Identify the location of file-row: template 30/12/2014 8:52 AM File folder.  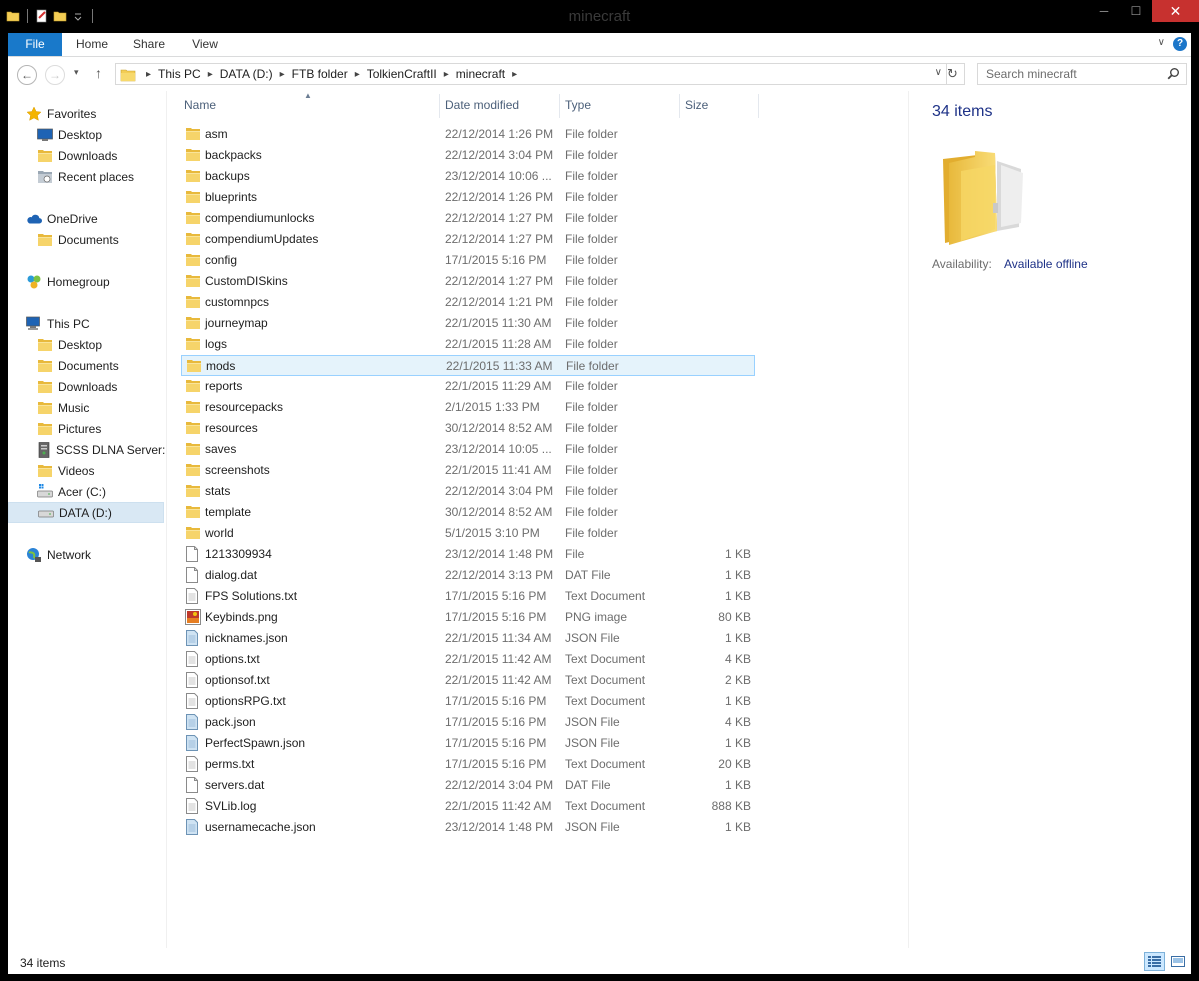
(468, 512).